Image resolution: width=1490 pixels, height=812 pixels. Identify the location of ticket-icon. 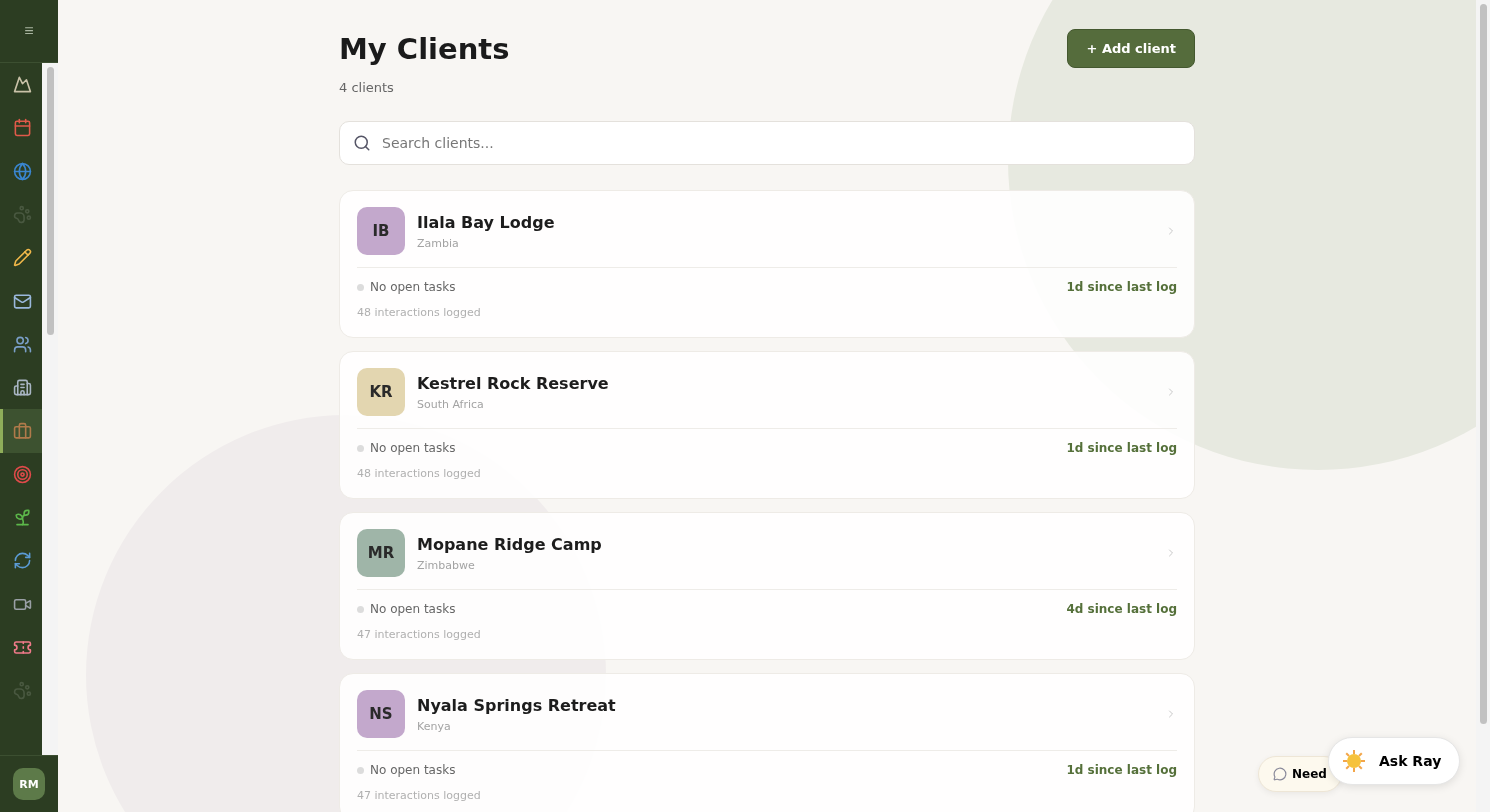
(22, 647).